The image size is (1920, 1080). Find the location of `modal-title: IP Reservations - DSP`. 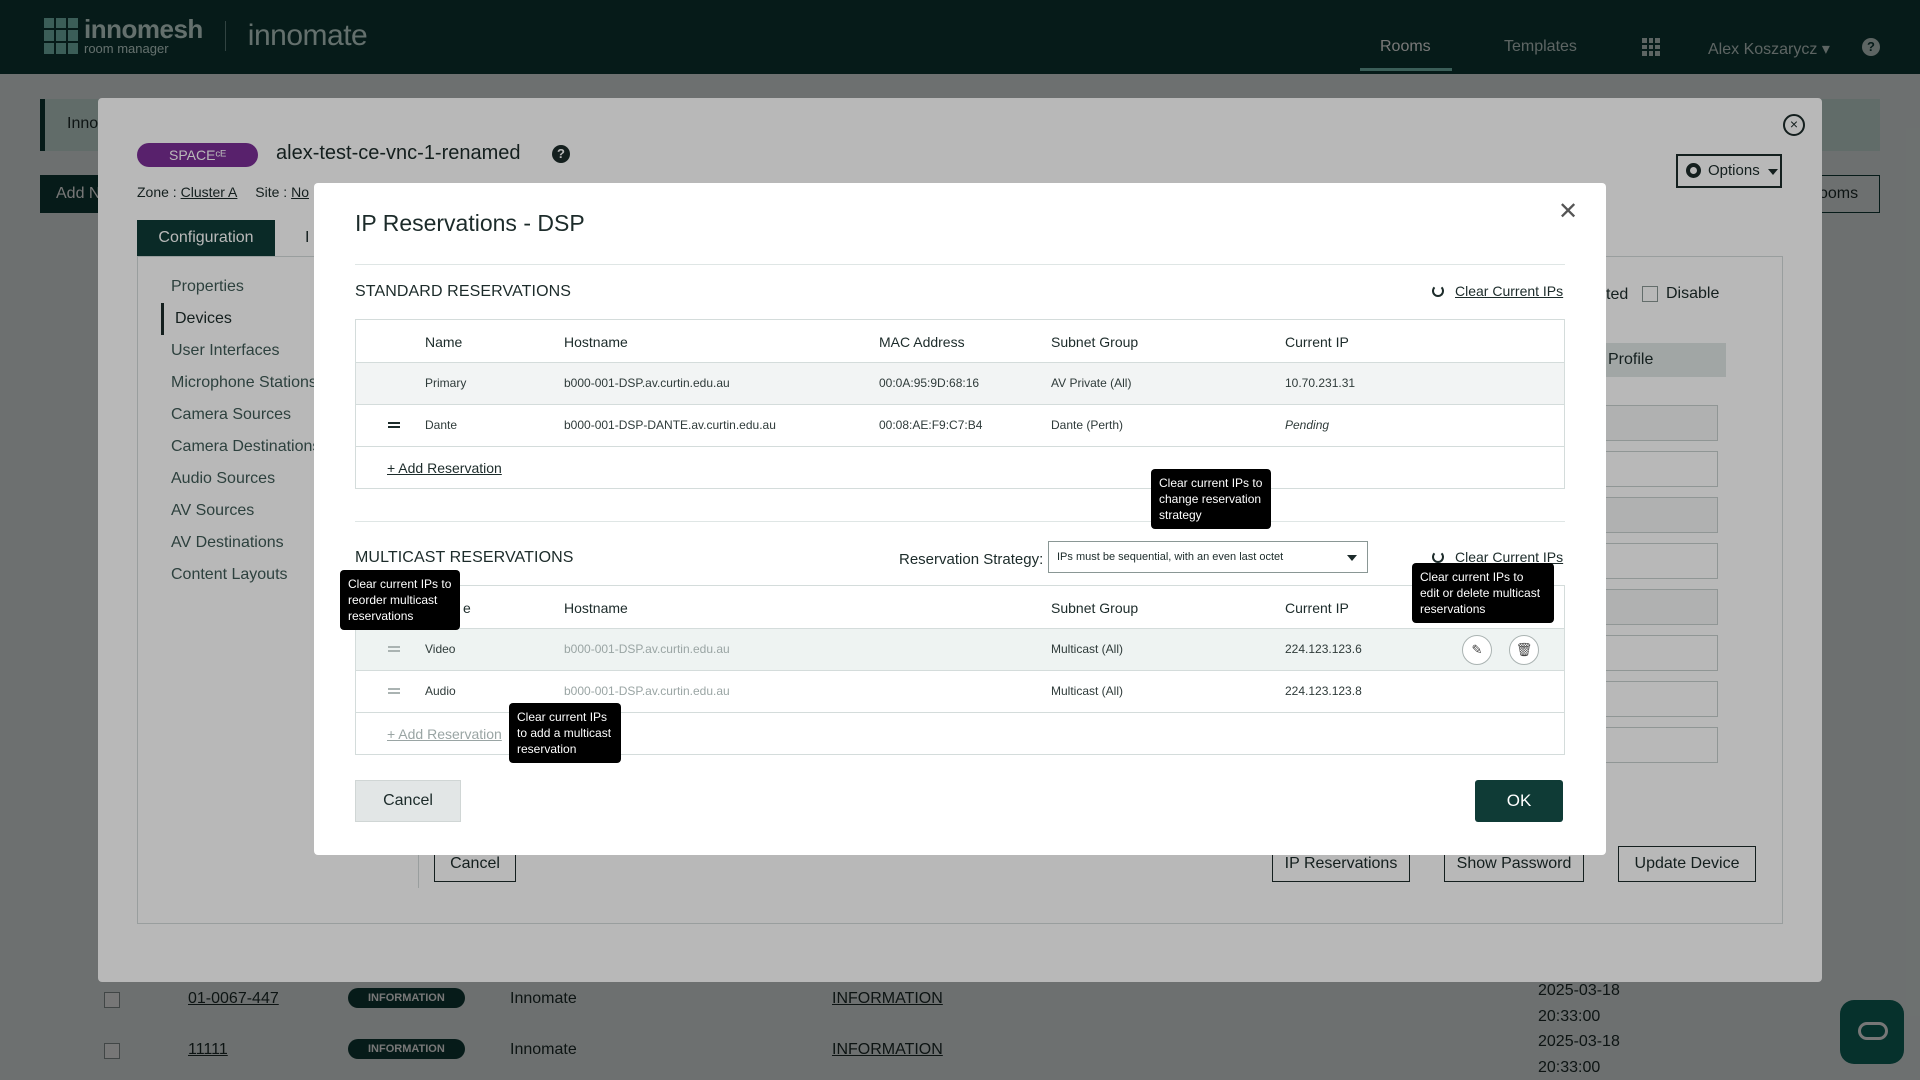

modal-title: IP Reservations - DSP is located at coordinates (470, 223).